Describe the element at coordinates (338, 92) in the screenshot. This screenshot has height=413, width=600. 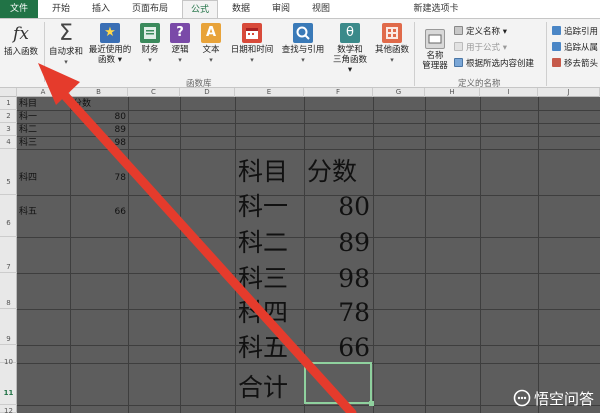
I see `column-header-f: F` at that location.